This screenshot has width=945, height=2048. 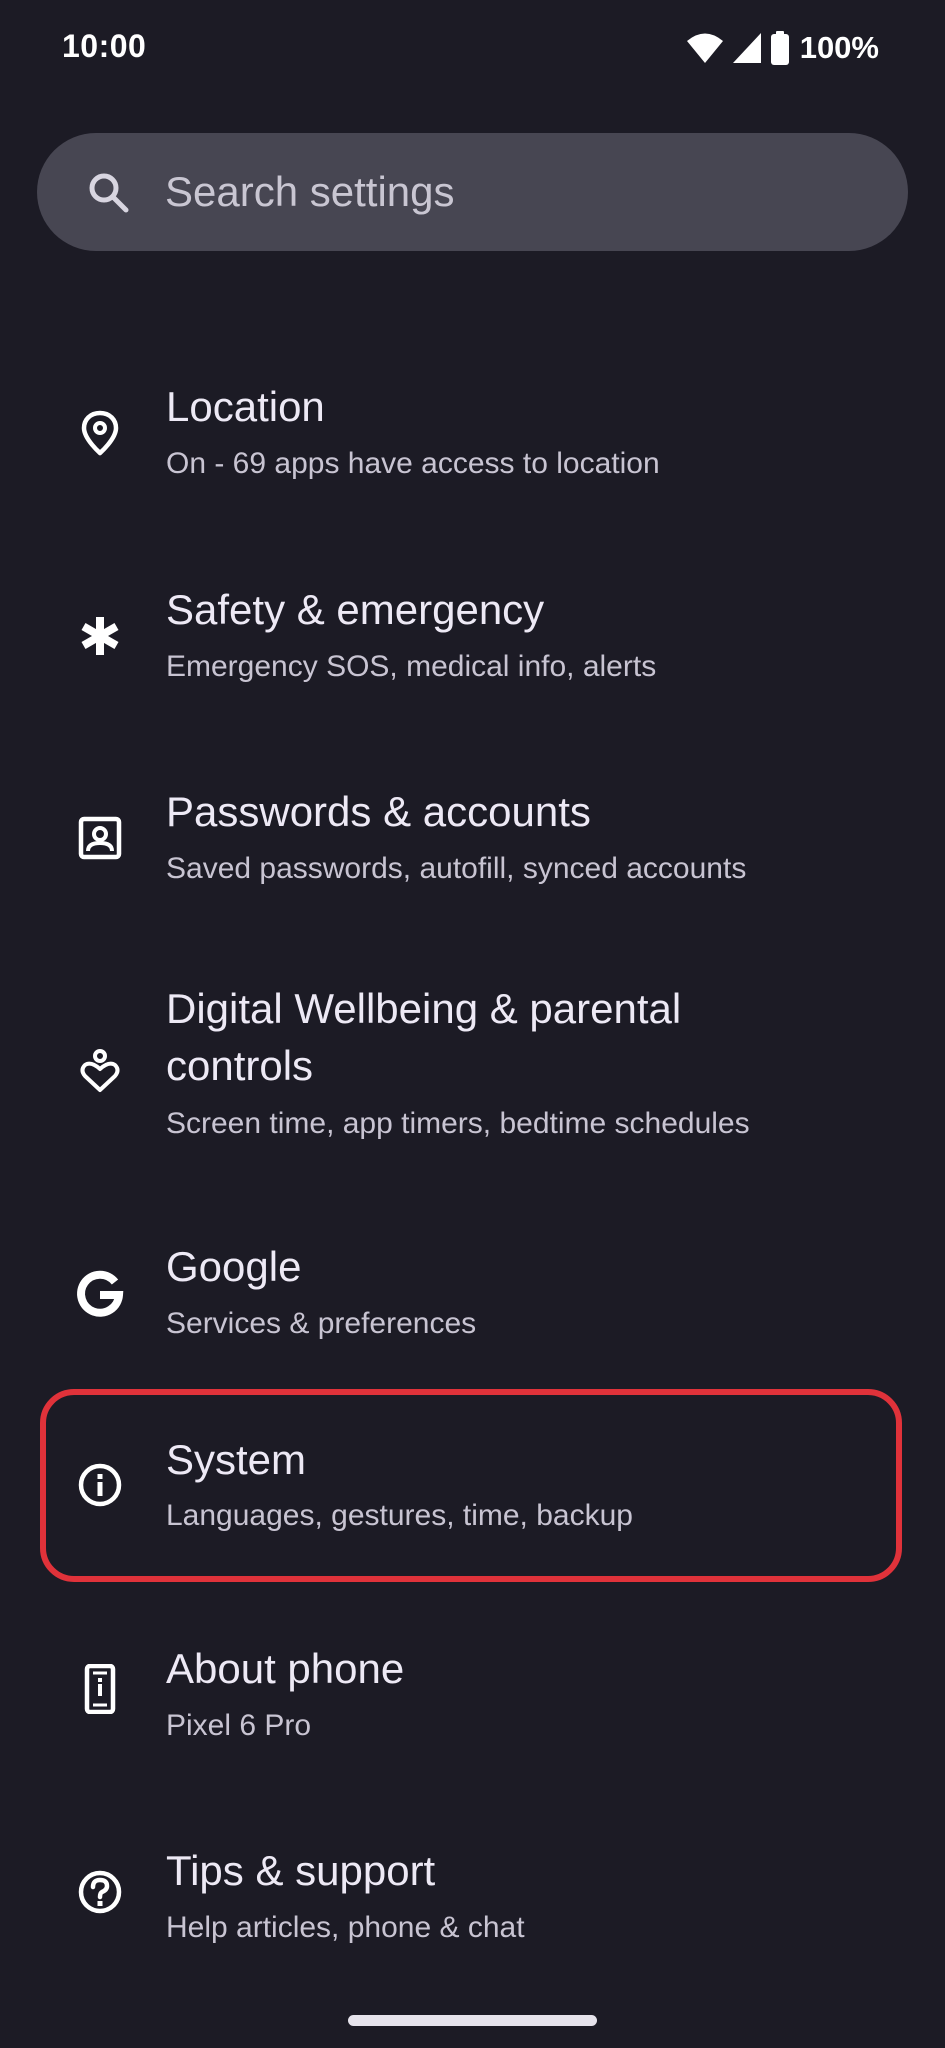 I want to click on asterisk-icon, so click(x=100, y=636).